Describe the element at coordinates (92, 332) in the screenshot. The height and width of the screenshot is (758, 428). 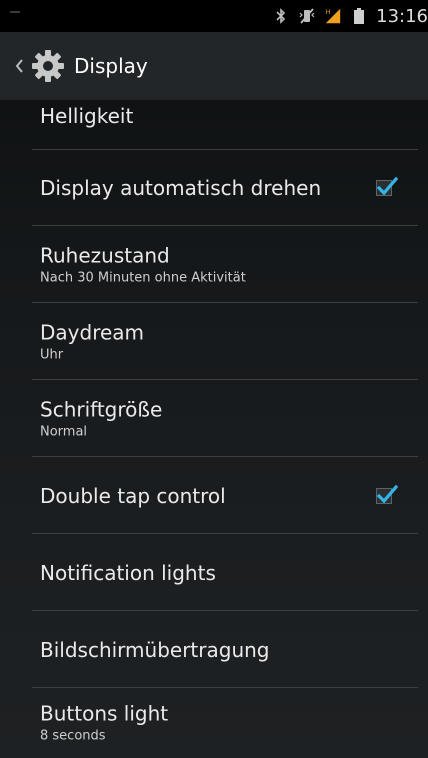
I see `setting-title: Daydream` at that location.